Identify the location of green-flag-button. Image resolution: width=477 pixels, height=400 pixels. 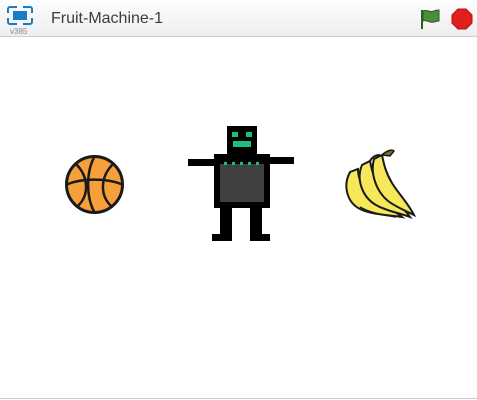
(429, 19).